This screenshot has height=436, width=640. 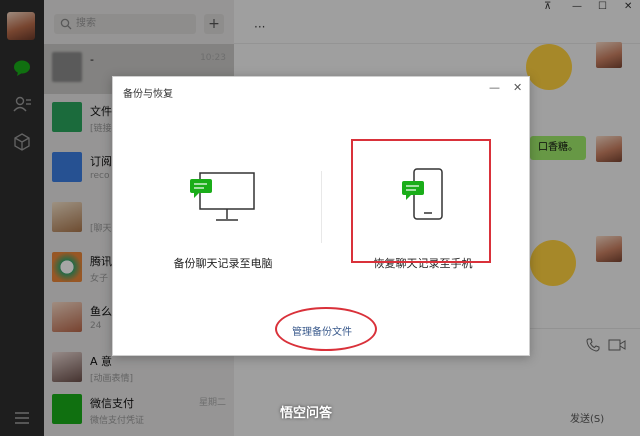 I want to click on watermark: 悟空问答, so click(x=306, y=413).